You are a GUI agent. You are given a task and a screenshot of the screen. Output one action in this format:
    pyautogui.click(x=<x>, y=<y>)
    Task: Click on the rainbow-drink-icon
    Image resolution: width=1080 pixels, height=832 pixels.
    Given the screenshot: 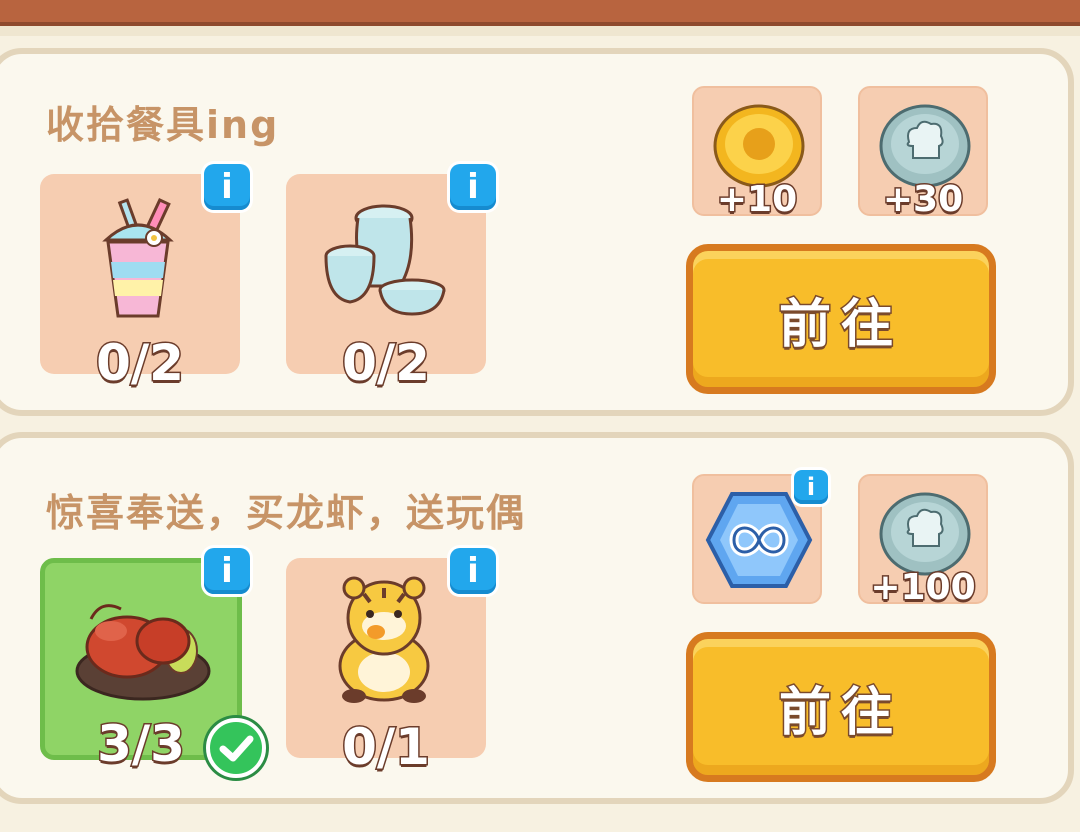 What is the action you would take?
    pyautogui.click(x=138, y=257)
    